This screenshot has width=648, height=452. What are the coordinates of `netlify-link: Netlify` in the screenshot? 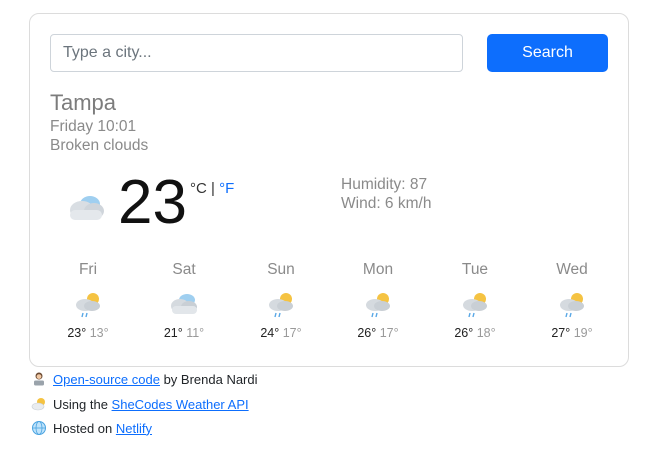 It's located at (134, 428).